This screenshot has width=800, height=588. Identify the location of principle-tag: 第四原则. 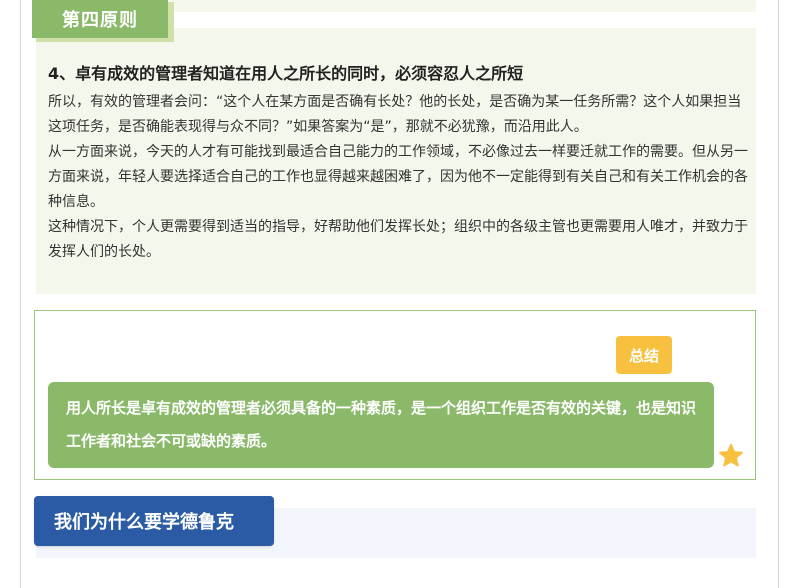
(100, 19).